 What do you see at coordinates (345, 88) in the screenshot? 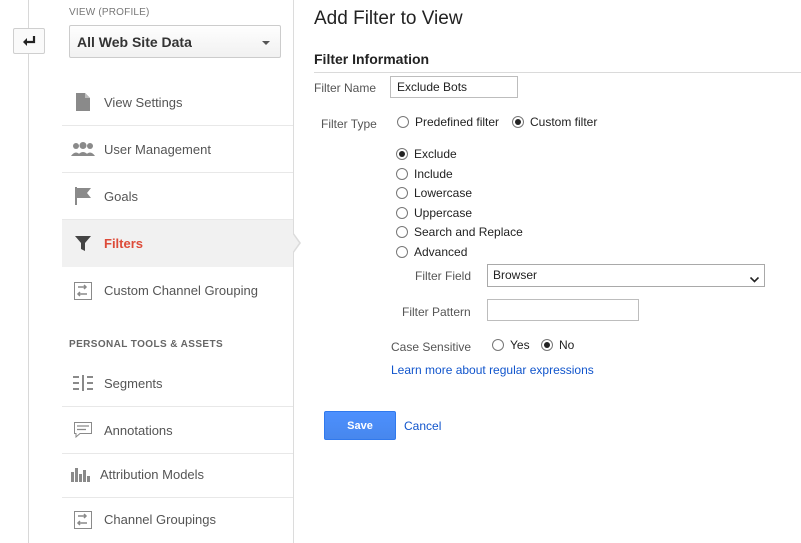
I see `filter-name-label: Filter Name` at bounding box center [345, 88].